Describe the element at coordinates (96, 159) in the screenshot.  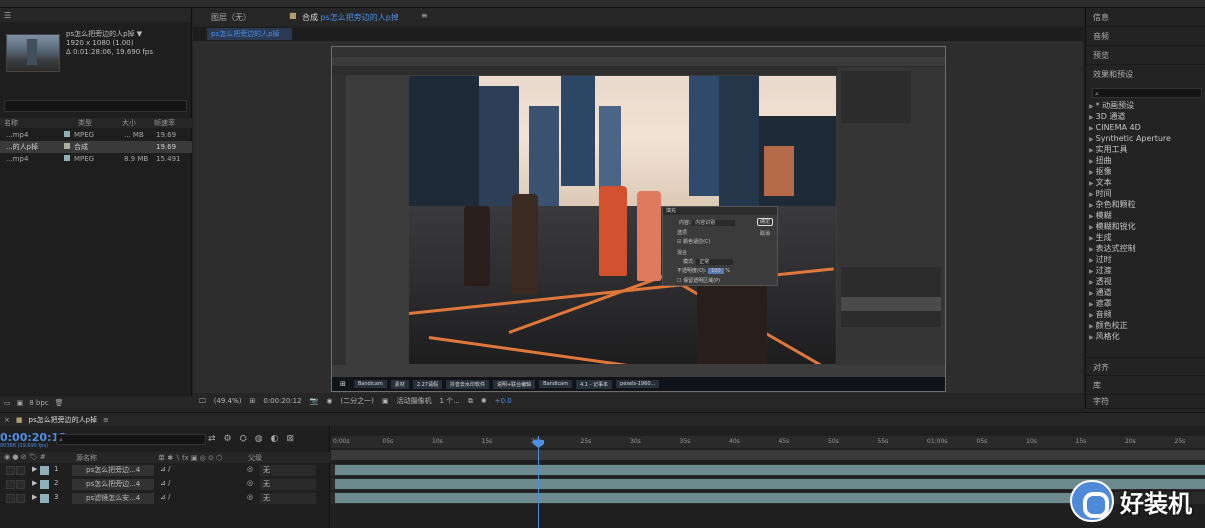
I see `list-item: ...mp4 MPEG 8.9 MB 15.491` at that location.